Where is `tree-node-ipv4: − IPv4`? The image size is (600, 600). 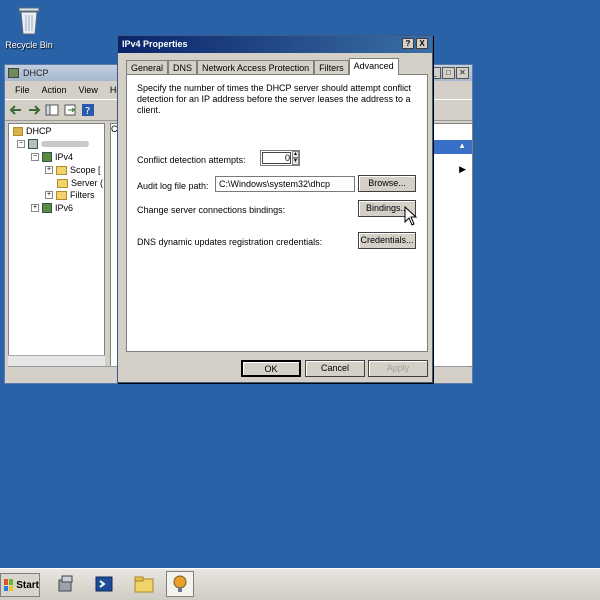
tree-node-ipv4: − IPv4 is located at coordinates (52, 157).